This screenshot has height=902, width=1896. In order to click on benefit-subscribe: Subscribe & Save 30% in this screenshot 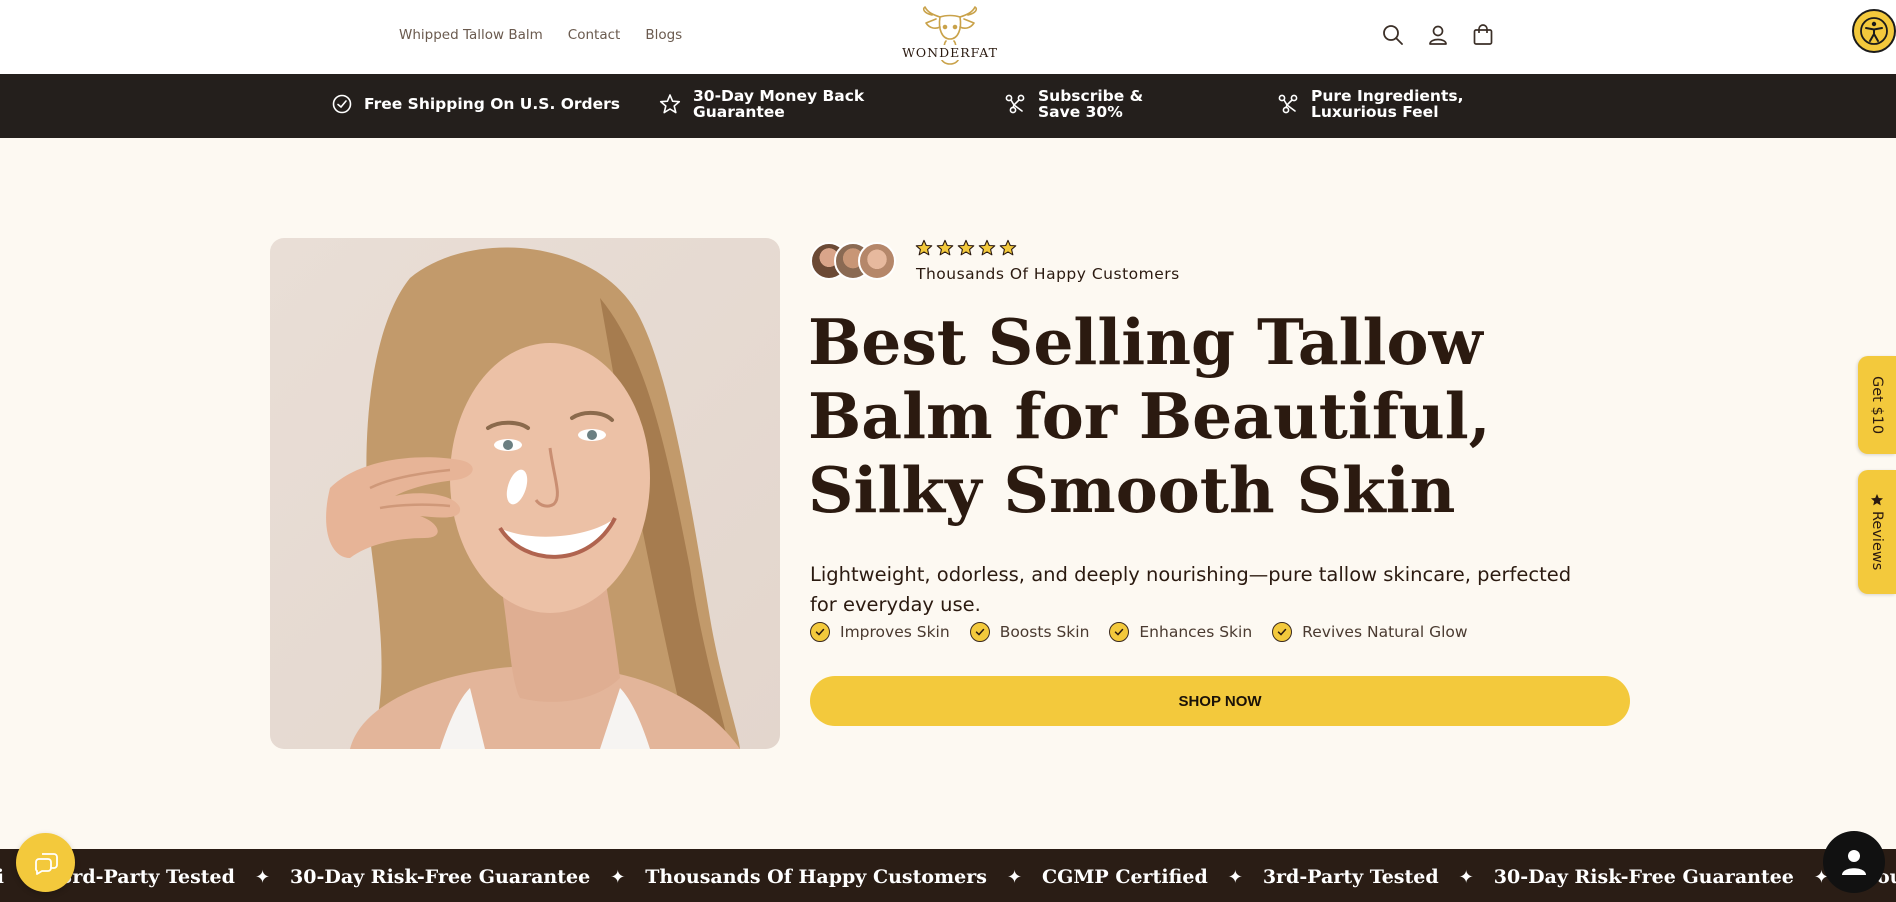, I will do `click(1104, 104)`.